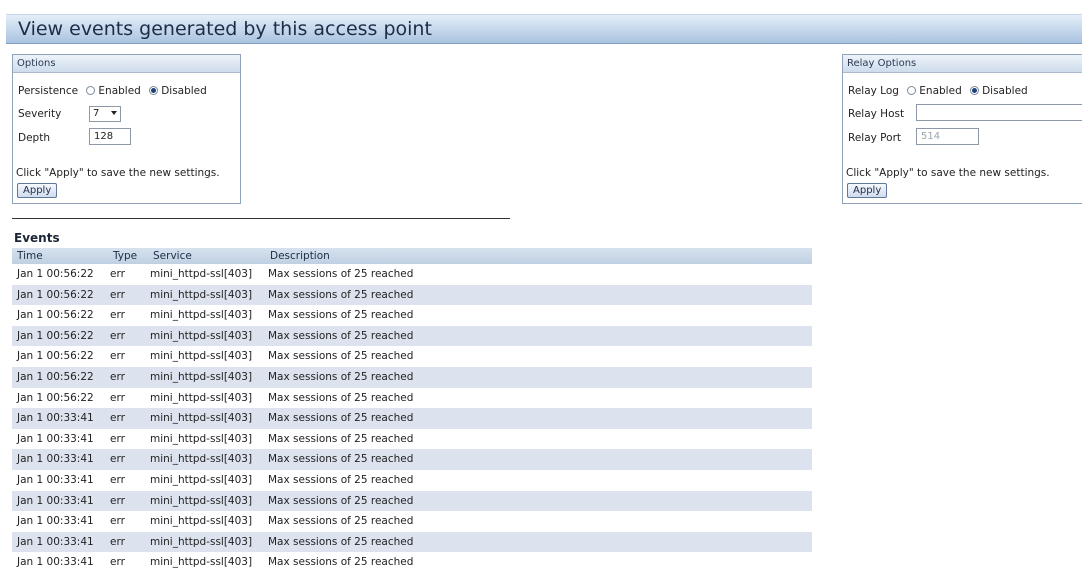  I want to click on relay-apply-note: Click "Apply" to save the new settings., so click(948, 173).